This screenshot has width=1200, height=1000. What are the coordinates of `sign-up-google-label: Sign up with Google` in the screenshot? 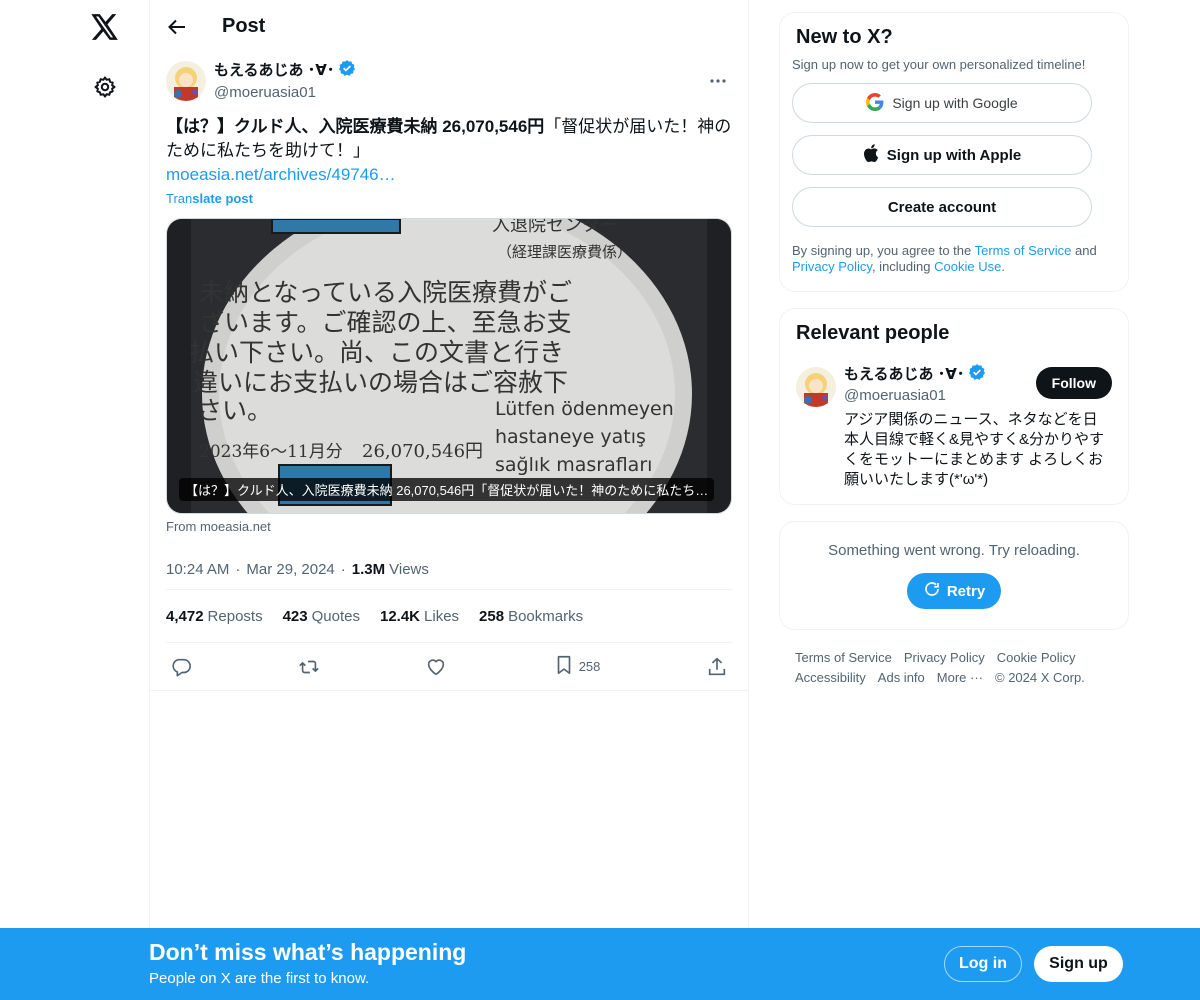 It's located at (955, 103).